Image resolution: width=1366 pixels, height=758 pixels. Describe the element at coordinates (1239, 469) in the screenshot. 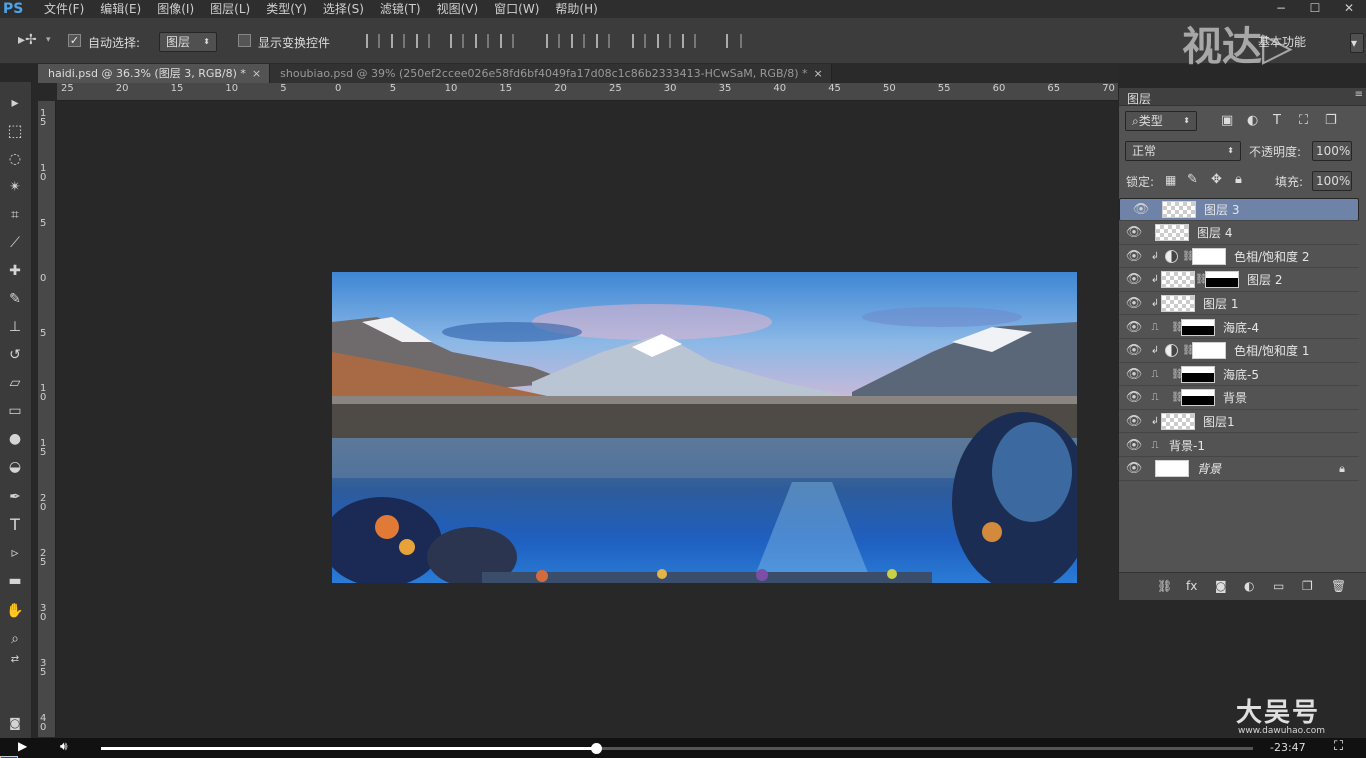

I see `layer-row: 👁︎ 背景 🔒︎` at that location.